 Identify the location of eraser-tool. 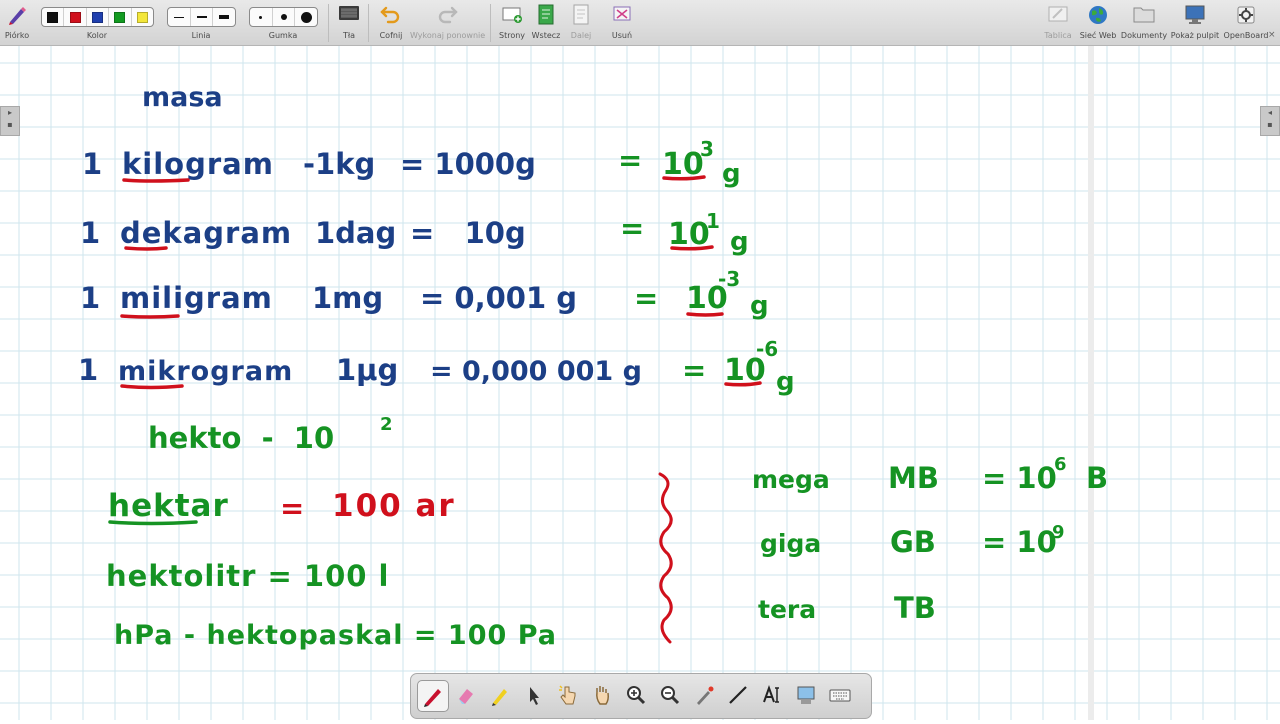
(466, 695).